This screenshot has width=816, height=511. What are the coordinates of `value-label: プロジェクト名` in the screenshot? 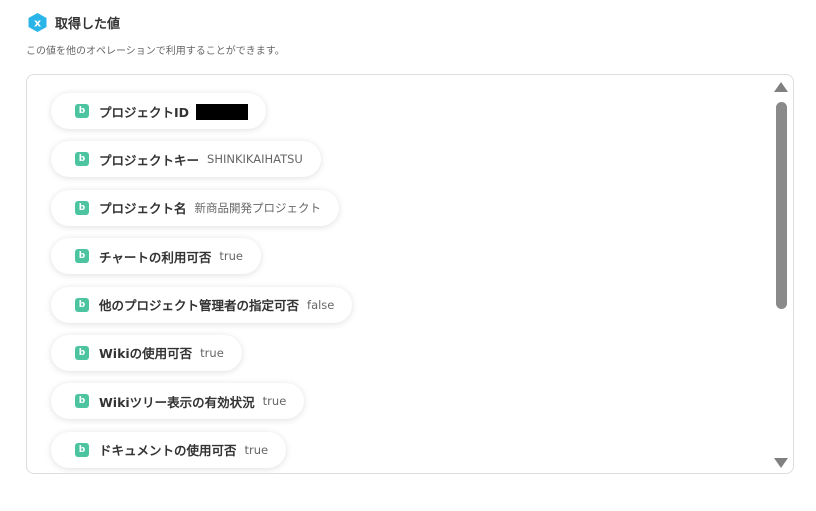 It's located at (143, 209).